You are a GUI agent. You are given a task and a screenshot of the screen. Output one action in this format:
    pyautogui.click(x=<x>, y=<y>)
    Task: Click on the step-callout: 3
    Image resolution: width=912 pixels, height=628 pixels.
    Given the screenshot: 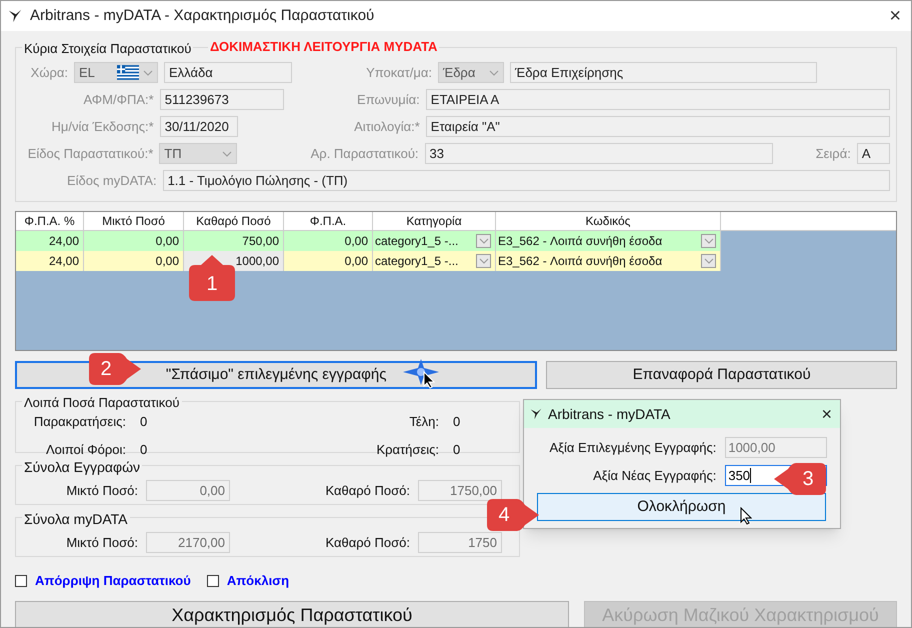 What is the action you would take?
    pyautogui.click(x=801, y=479)
    